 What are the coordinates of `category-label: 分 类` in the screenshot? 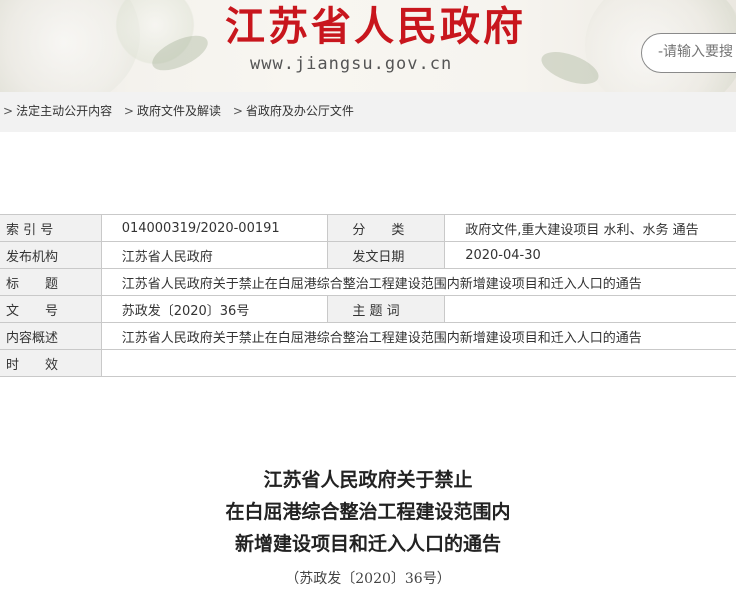 It's located at (386, 228).